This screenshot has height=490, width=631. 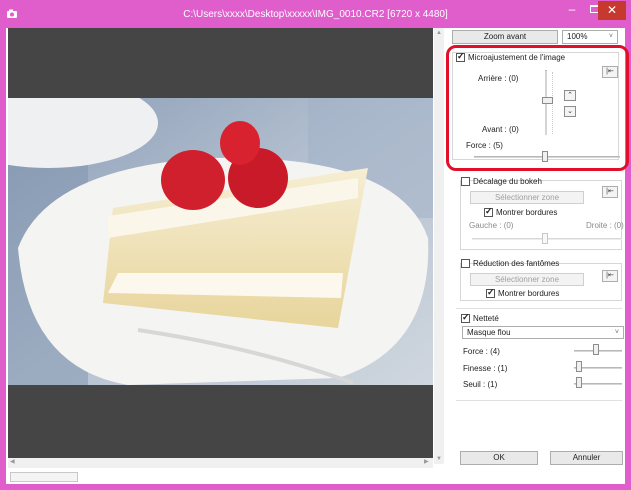 What do you see at coordinates (605, 225) in the screenshot?
I see `bokeh-right-label: Droite : (0)` at bounding box center [605, 225].